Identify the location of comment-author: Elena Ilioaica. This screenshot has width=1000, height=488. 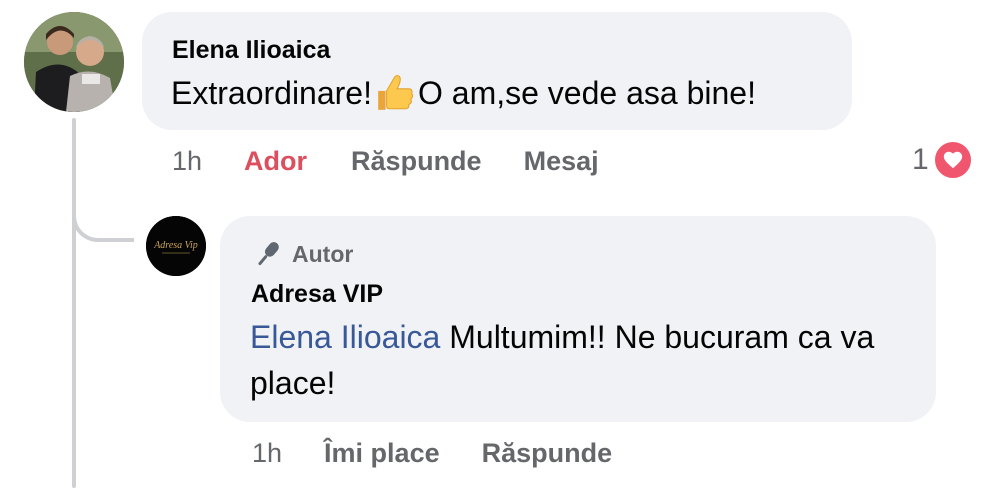
(251, 50).